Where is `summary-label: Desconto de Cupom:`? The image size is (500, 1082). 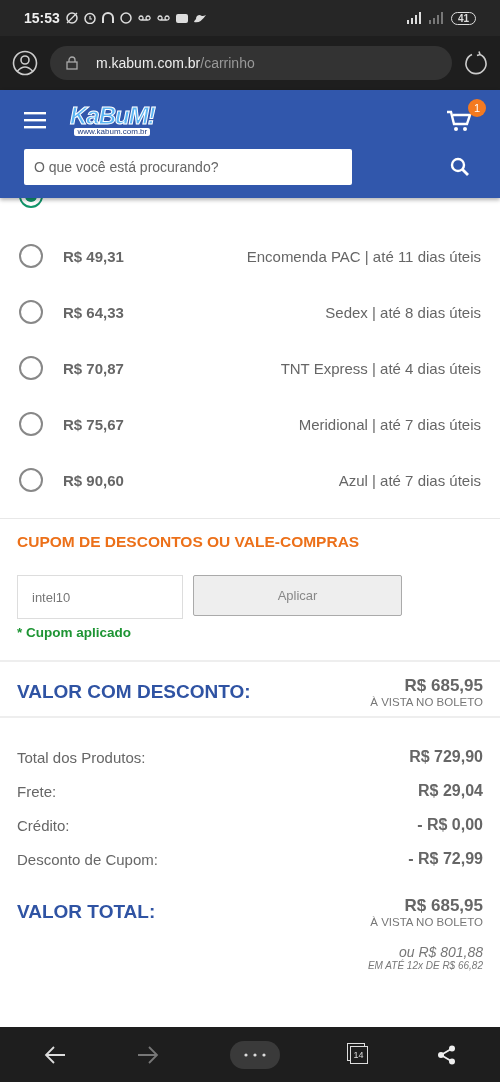 summary-label: Desconto de Cupom: is located at coordinates (87, 859).